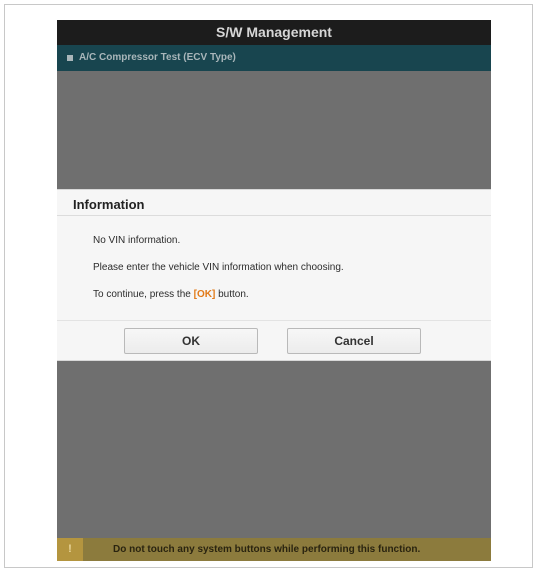  Describe the element at coordinates (191, 341) in the screenshot. I see `ok-button: OK` at that location.